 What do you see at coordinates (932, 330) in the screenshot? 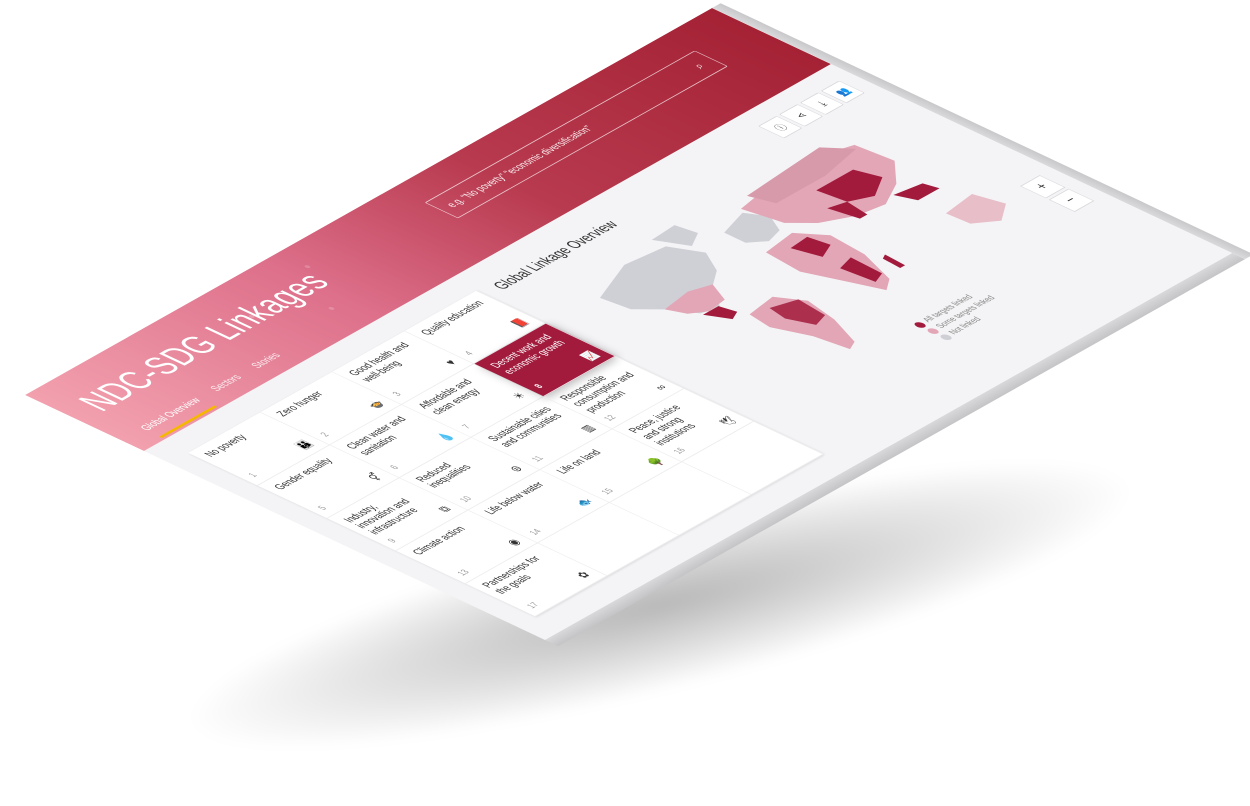
I see `legend-swatch-some` at bounding box center [932, 330].